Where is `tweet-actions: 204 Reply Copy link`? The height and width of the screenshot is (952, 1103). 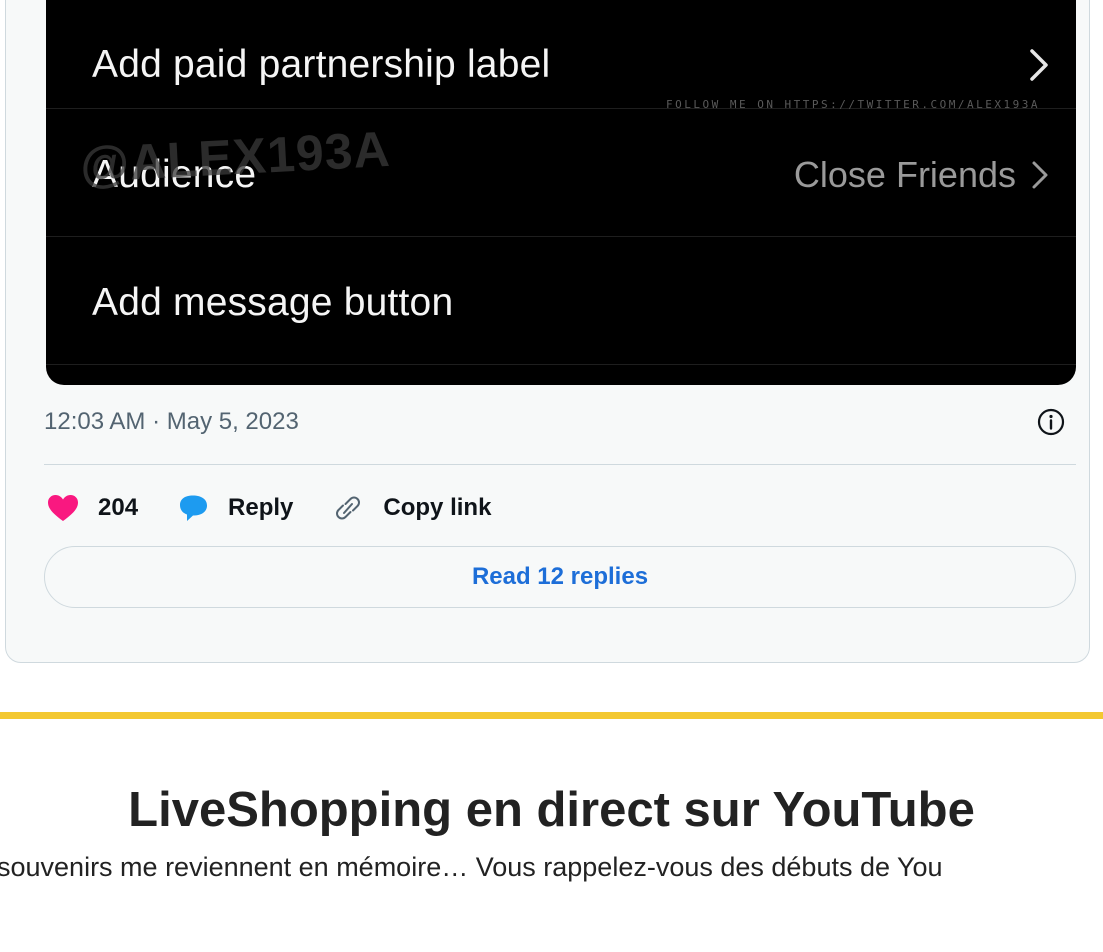 tweet-actions: 204 Reply Copy link is located at coordinates (287, 508).